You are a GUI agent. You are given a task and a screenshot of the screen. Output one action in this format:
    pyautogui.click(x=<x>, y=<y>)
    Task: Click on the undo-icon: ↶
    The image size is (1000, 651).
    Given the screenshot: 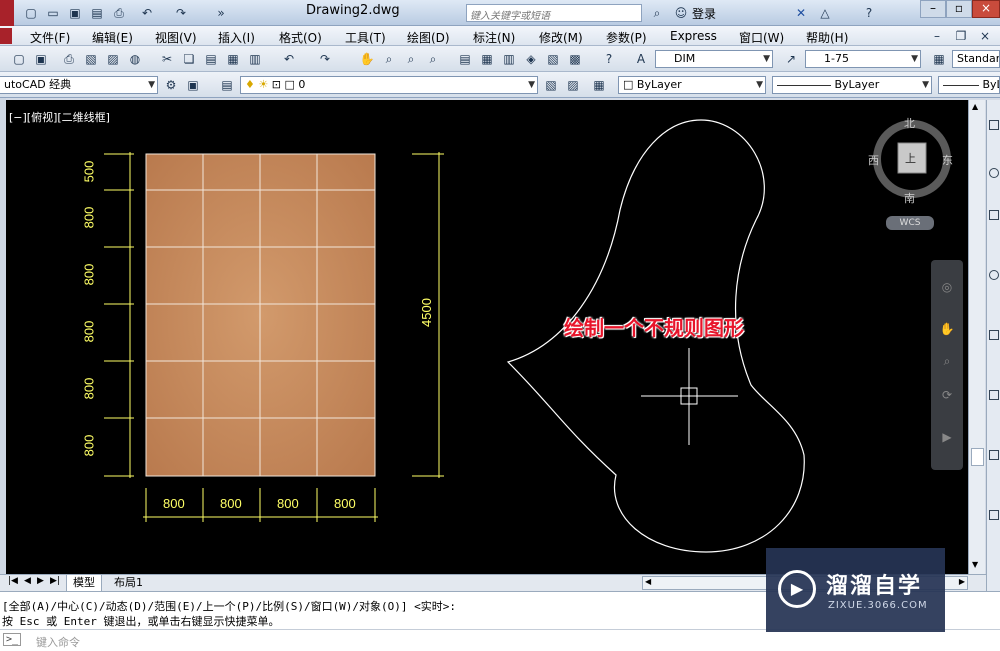 What is the action you would take?
    pyautogui.click(x=147, y=13)
    